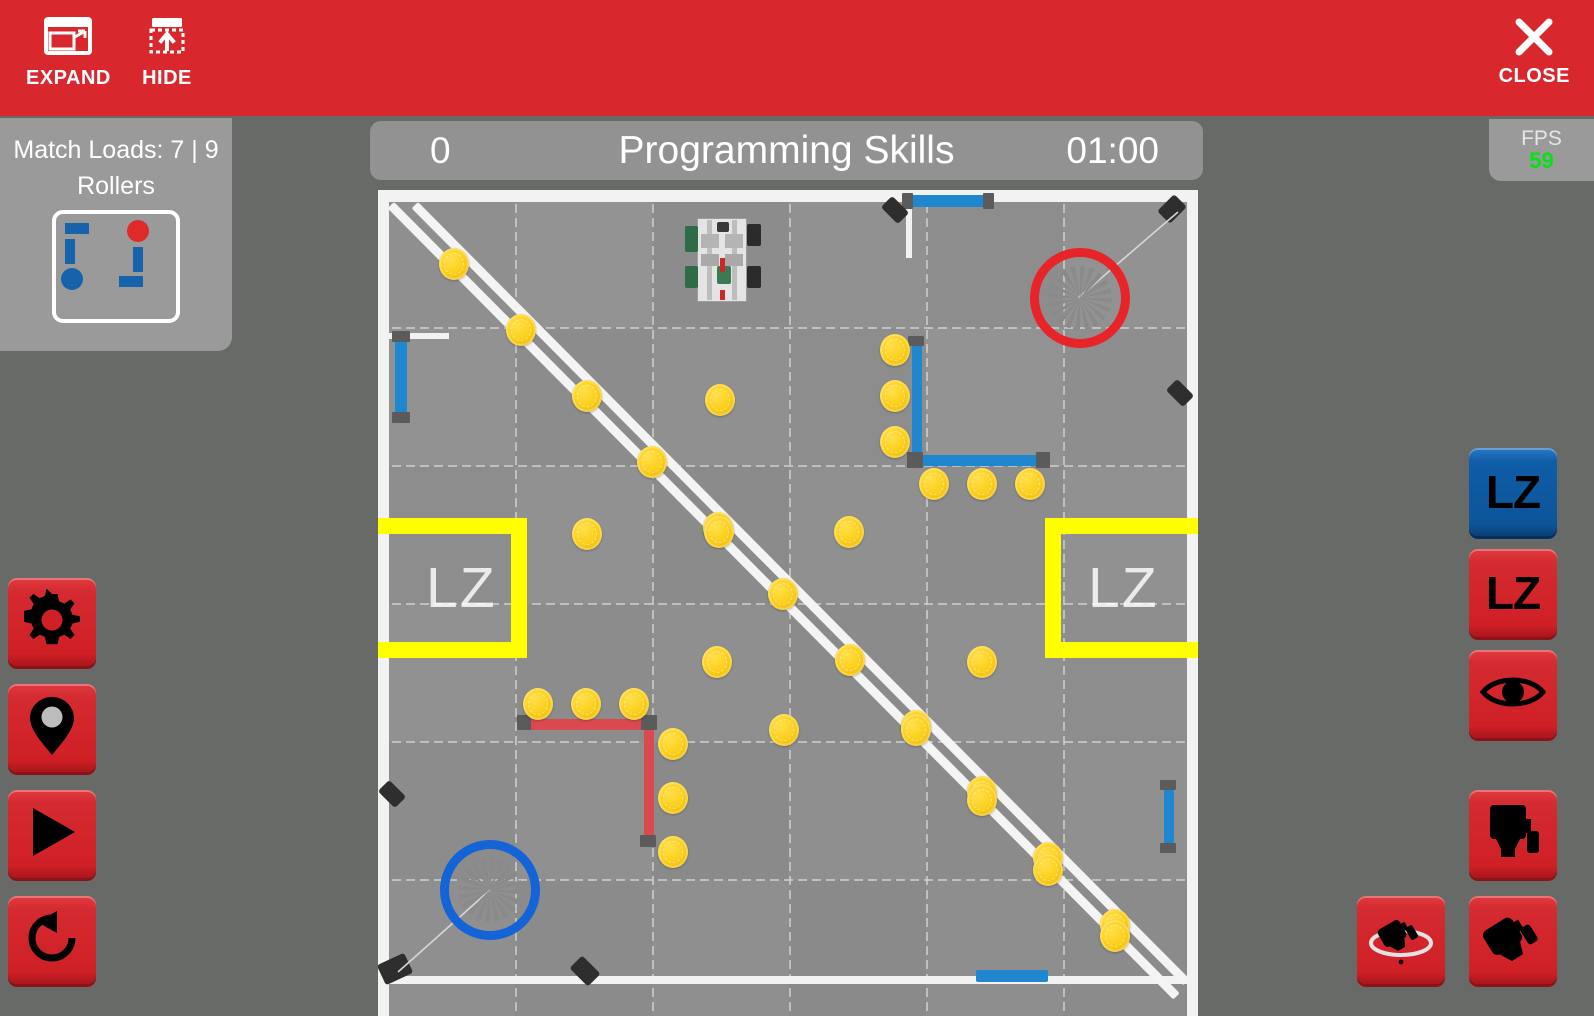  I want to click on eye-icon, so click(1513, 694).